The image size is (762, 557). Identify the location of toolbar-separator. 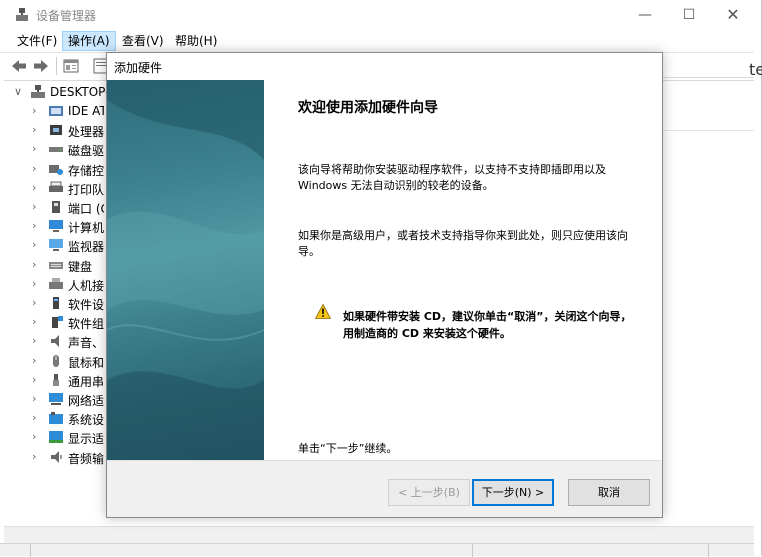
(56, 66).